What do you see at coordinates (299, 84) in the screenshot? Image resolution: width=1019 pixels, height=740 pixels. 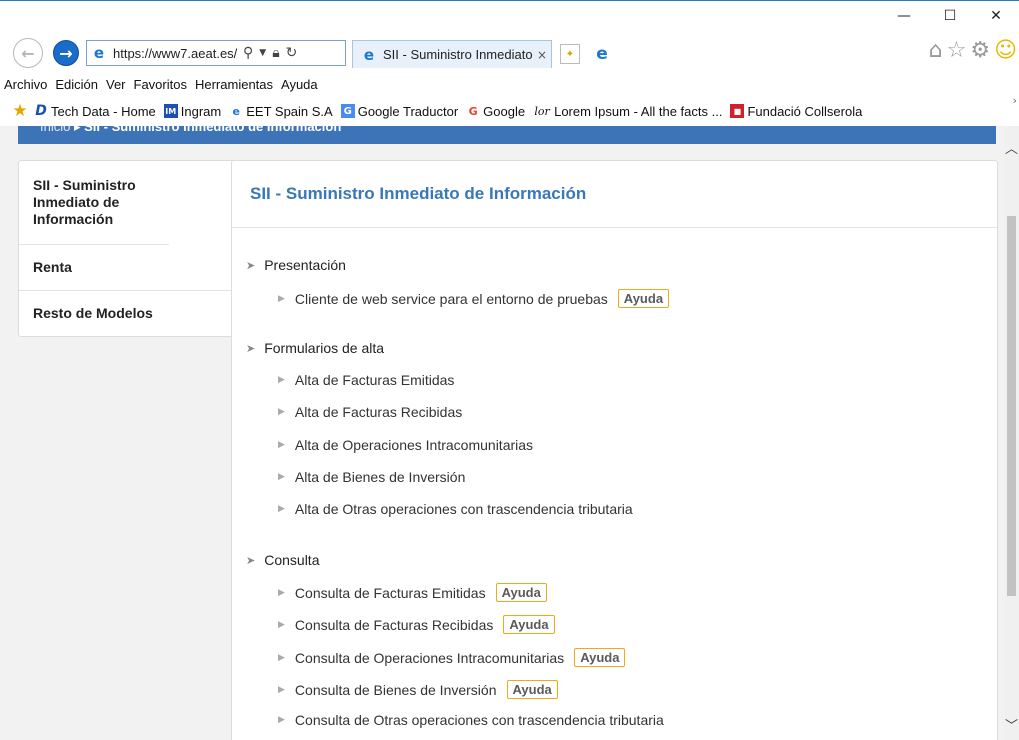 I see `menu-ayuda: Ayuda` at bounding box center [299, 84].